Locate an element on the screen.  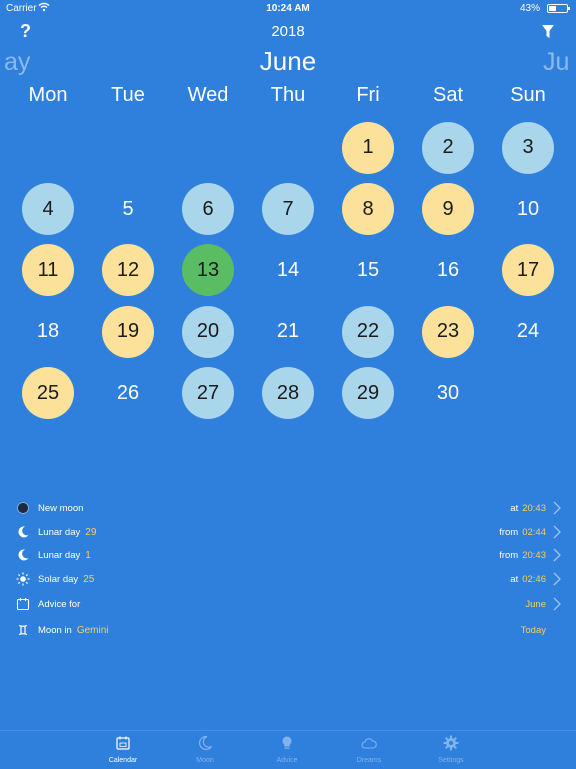
event-lunar-day-29: Lunar day 29 from 02:44 is located at coordinates (288, 532).